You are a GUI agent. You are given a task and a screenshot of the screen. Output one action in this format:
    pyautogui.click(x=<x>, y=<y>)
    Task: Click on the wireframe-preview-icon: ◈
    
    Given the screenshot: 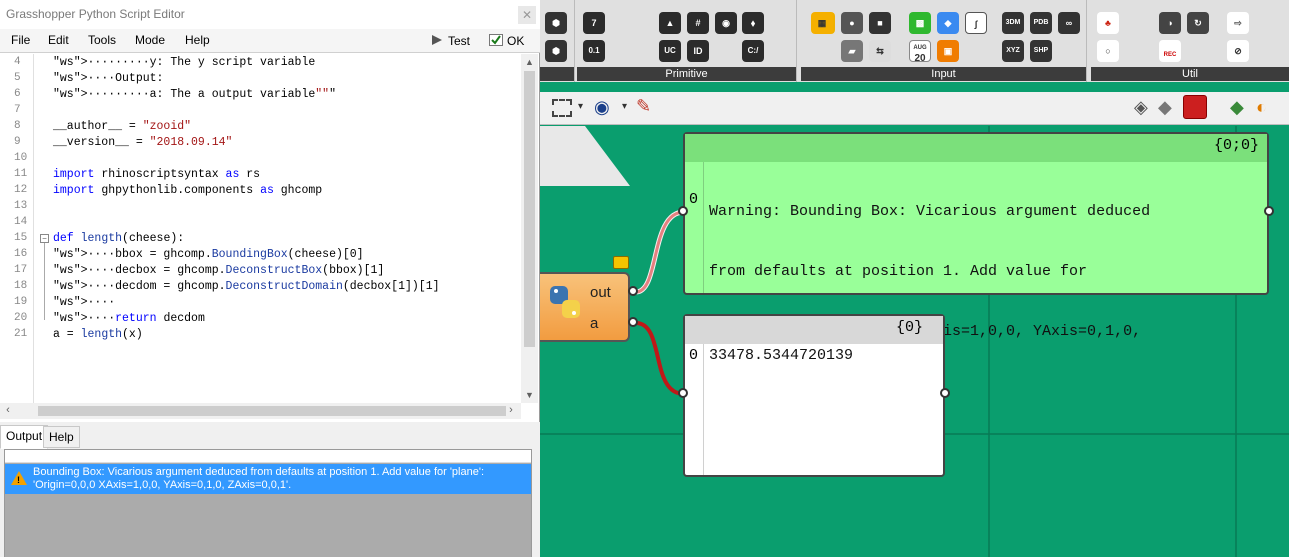 What is the action you would take?
    pyautogui.click(x=1141, y=107)
    